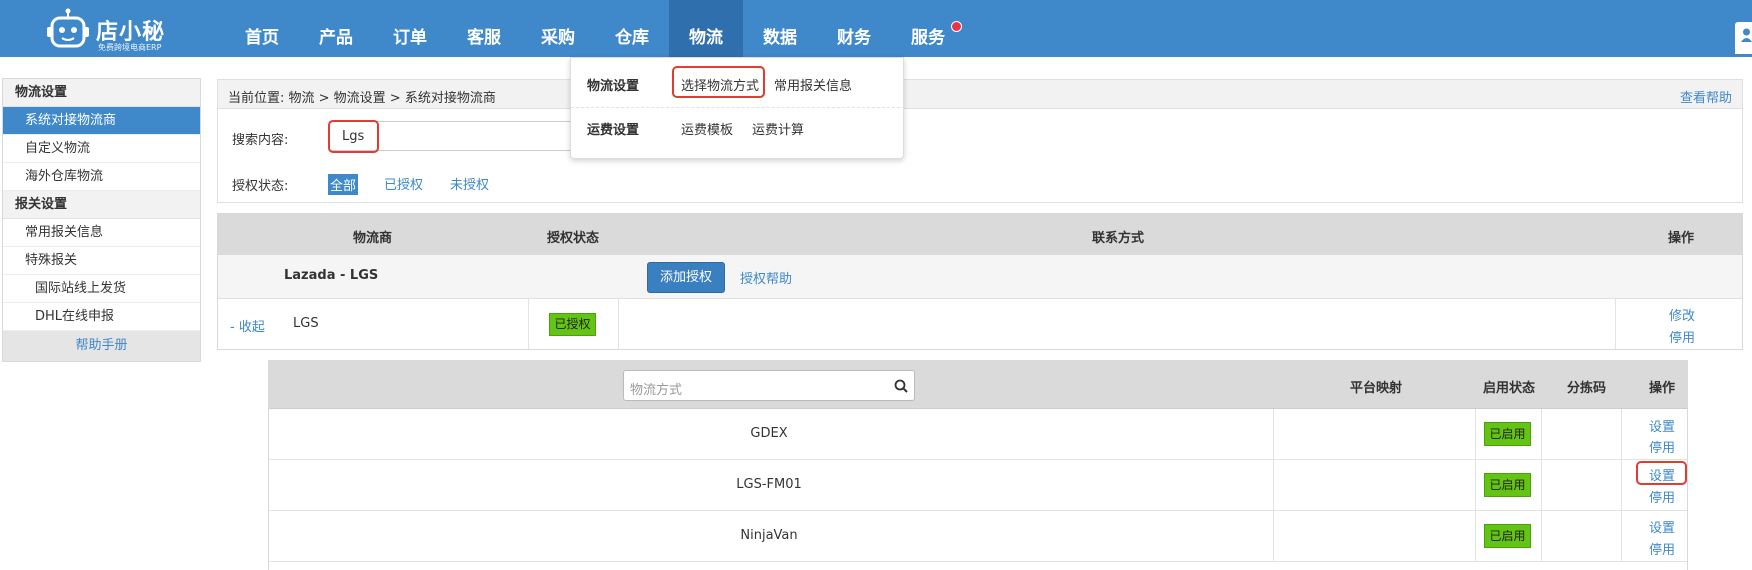 This screenshot has height=570, width=1752. I want to click on main-nav: 首页 产品 订单 客服 采购 仓库 物流 数据 财务 服务, so click(595, 28).